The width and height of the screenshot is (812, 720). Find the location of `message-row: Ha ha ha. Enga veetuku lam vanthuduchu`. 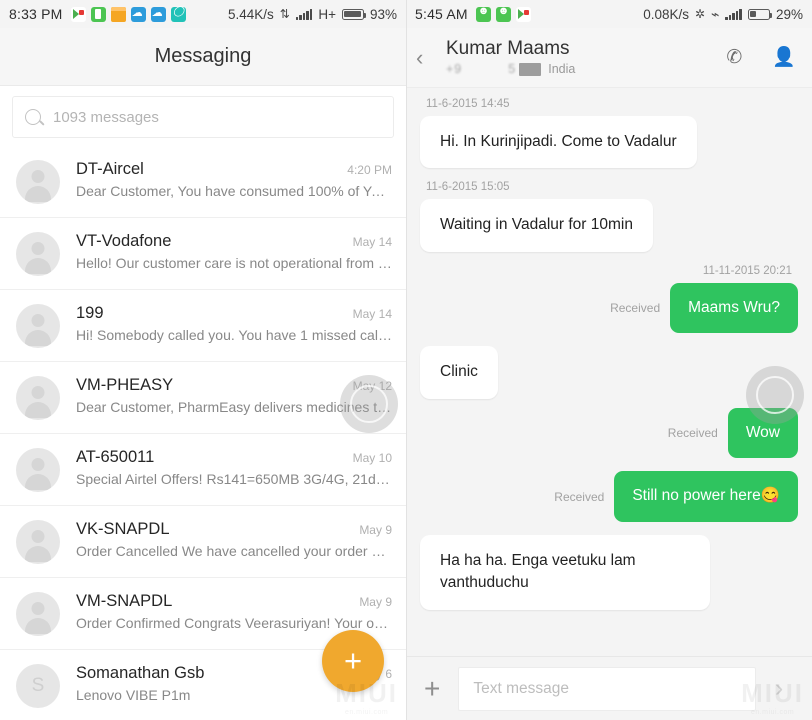

message-row: Ha ha ha. Enga veetuku lam vanthuduchu is located at coordinates (609, 572).